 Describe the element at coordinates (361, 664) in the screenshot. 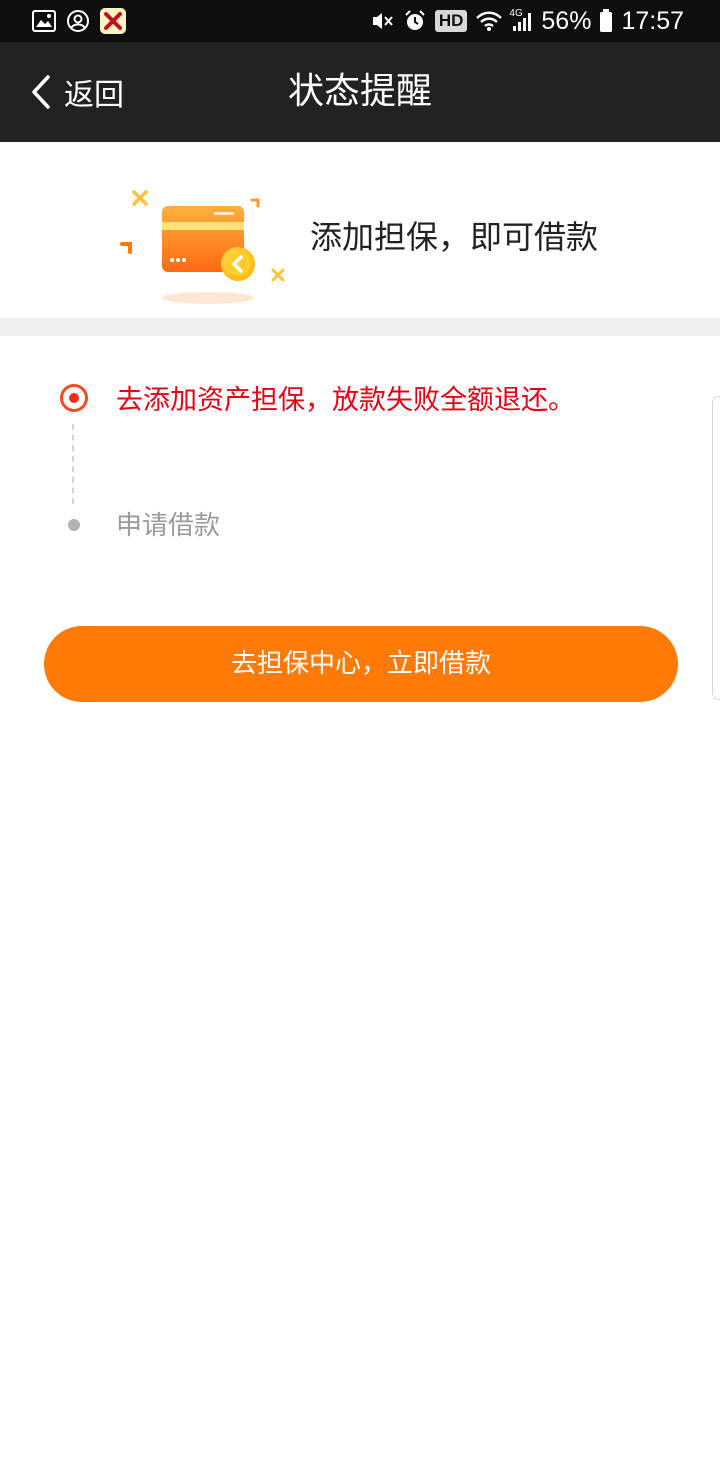

I see `go-guarantee-center-button: 去担保中心，立即借款` at that location.